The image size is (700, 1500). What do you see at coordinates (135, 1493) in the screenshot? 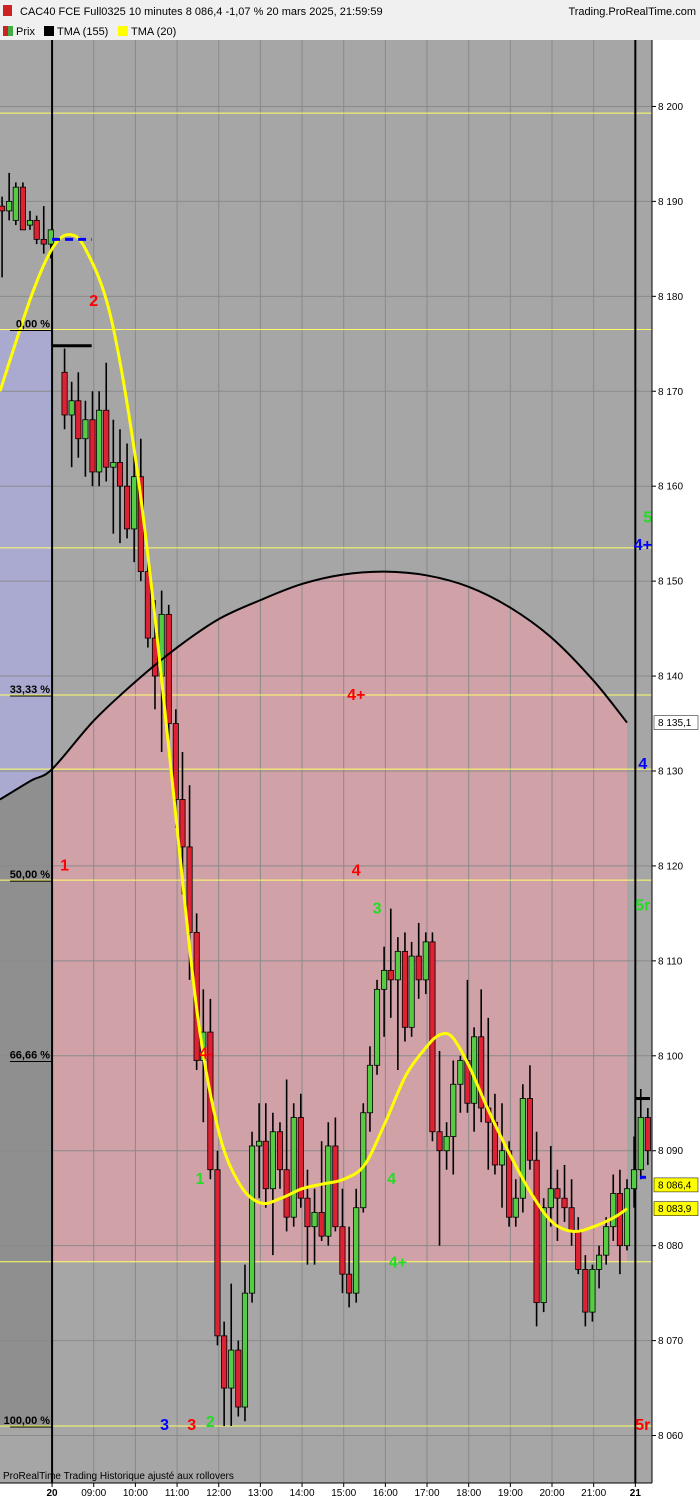
I see `x-tick-label: 10:00` at bounding box center [135, 1493].